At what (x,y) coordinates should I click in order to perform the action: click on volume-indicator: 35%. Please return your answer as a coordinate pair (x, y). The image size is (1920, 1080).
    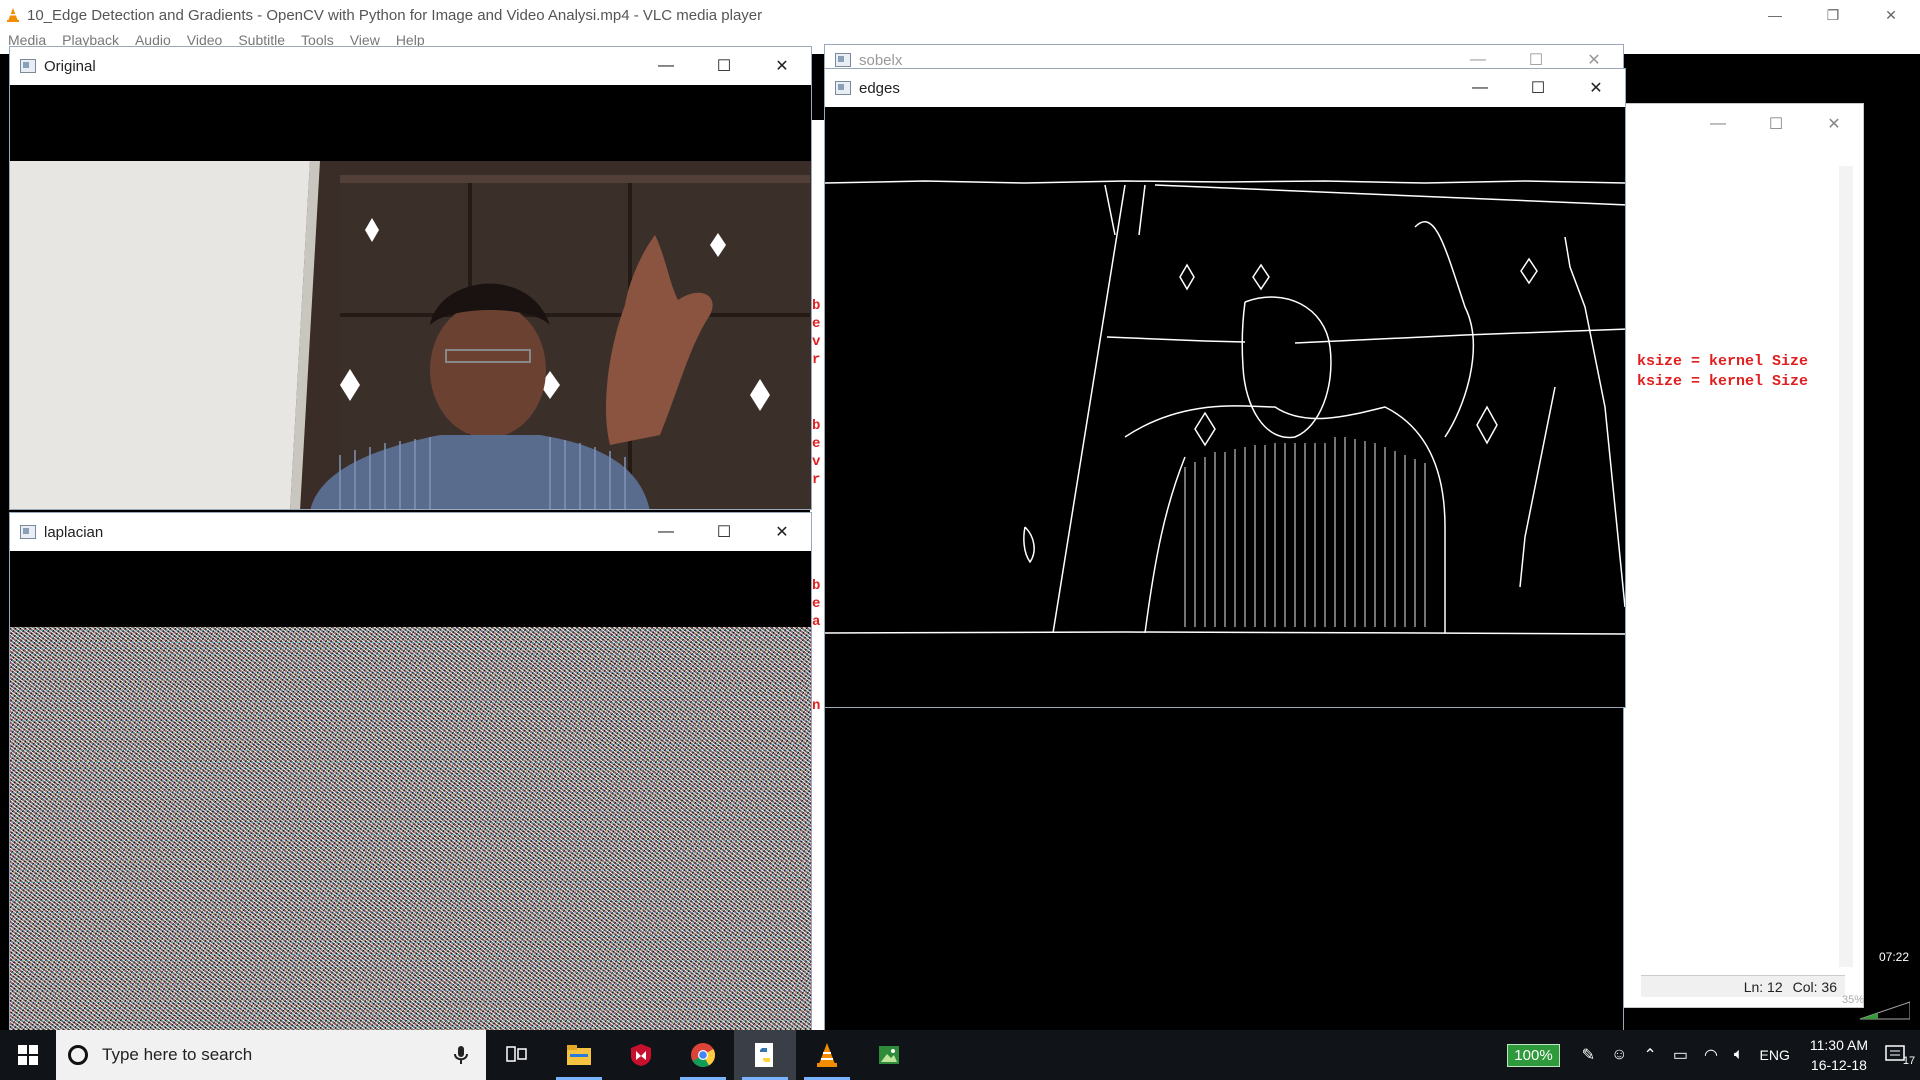
    Looking at the image, I should click on (1865, 1007).